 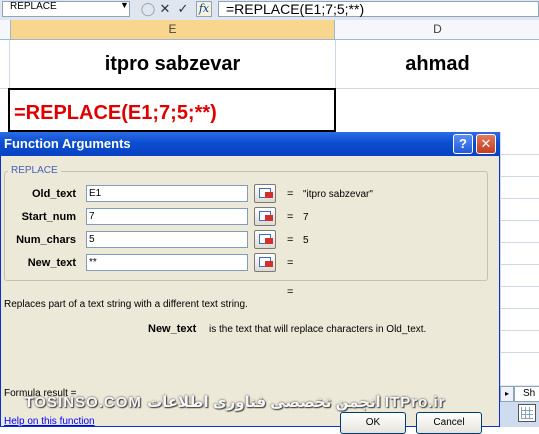 What do you see at coordinates (34, 170) in the screenshot?
I see `function-name-label: REPLACE` at bounding box center [34, 170].